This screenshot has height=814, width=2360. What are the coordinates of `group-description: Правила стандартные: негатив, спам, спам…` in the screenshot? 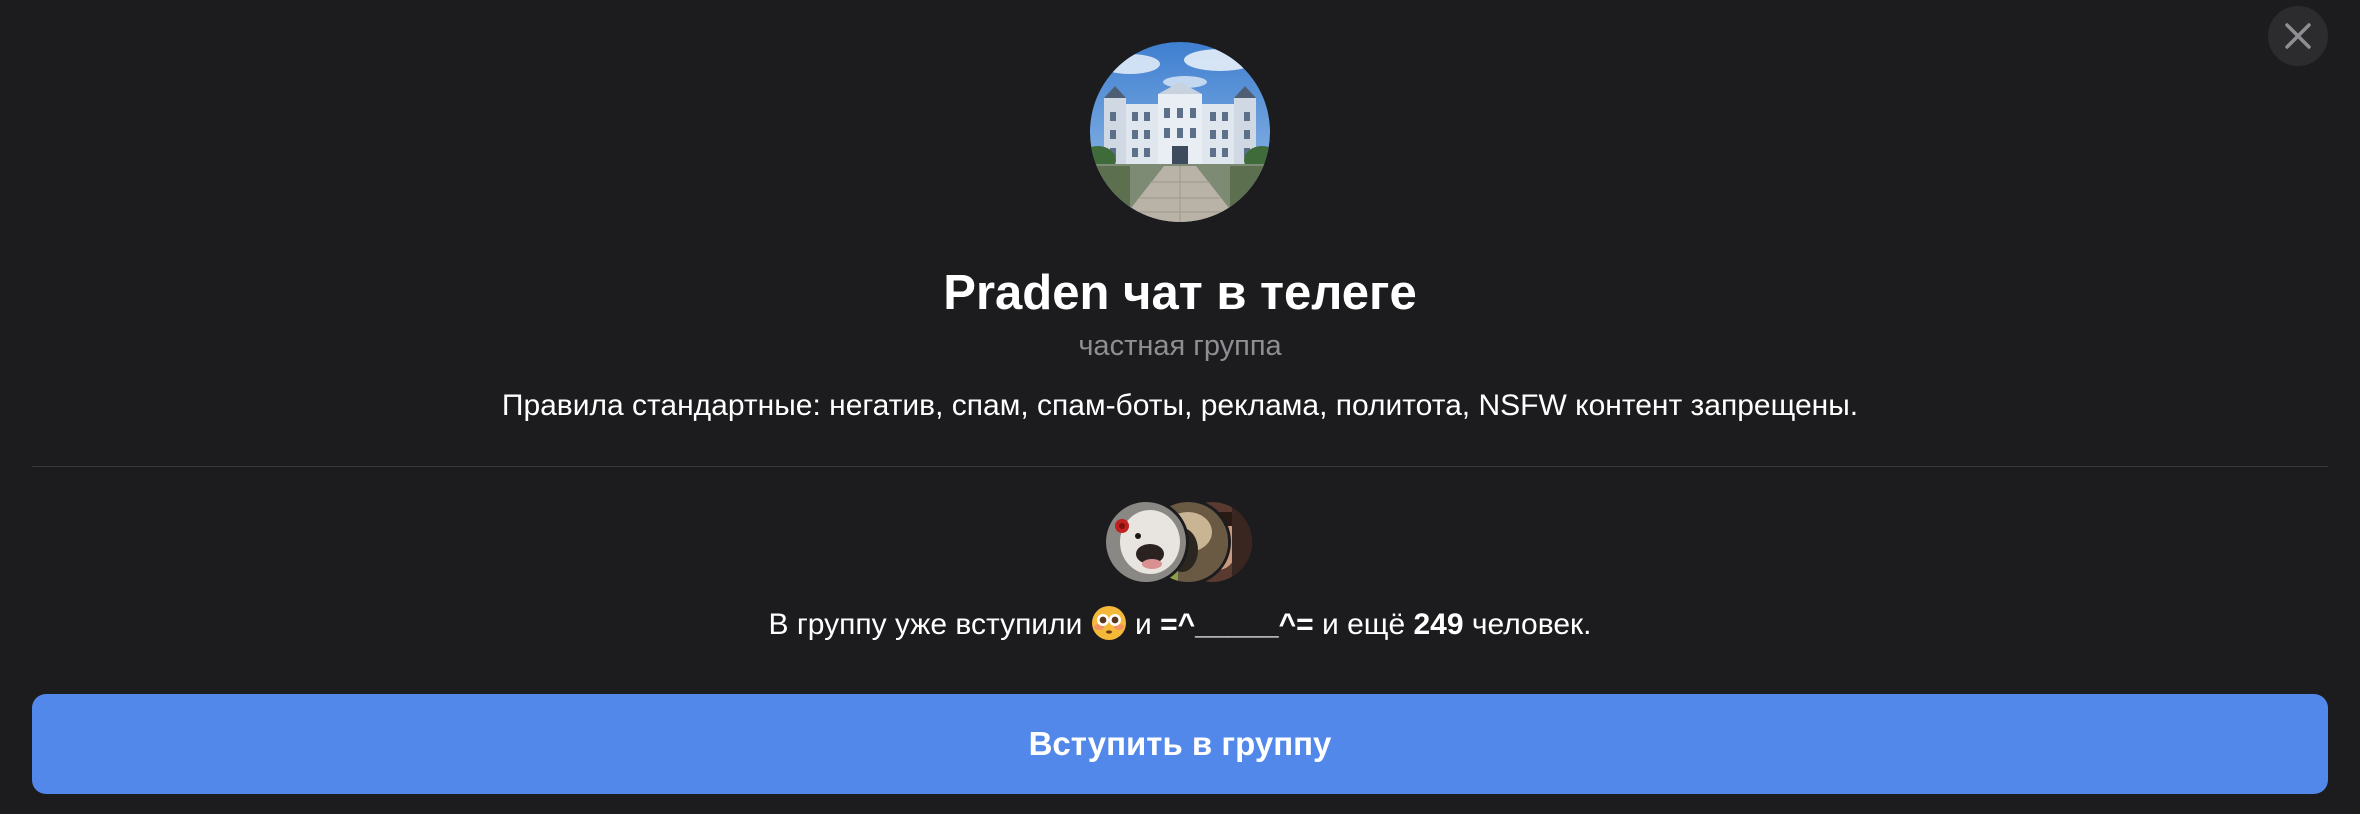 It's located at (1180, 405).